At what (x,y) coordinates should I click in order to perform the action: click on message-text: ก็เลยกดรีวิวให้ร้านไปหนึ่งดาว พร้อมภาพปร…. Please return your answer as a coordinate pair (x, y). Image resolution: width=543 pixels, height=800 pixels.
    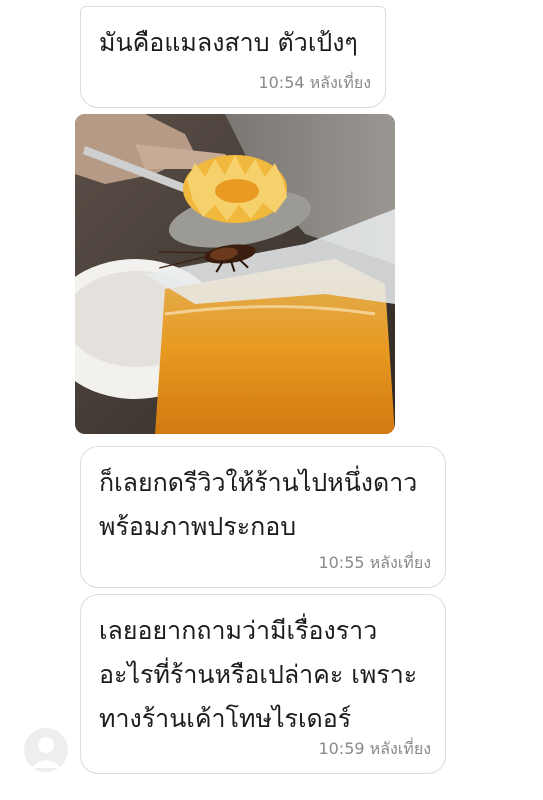
    Looking at the image, I should click on (258, 504).